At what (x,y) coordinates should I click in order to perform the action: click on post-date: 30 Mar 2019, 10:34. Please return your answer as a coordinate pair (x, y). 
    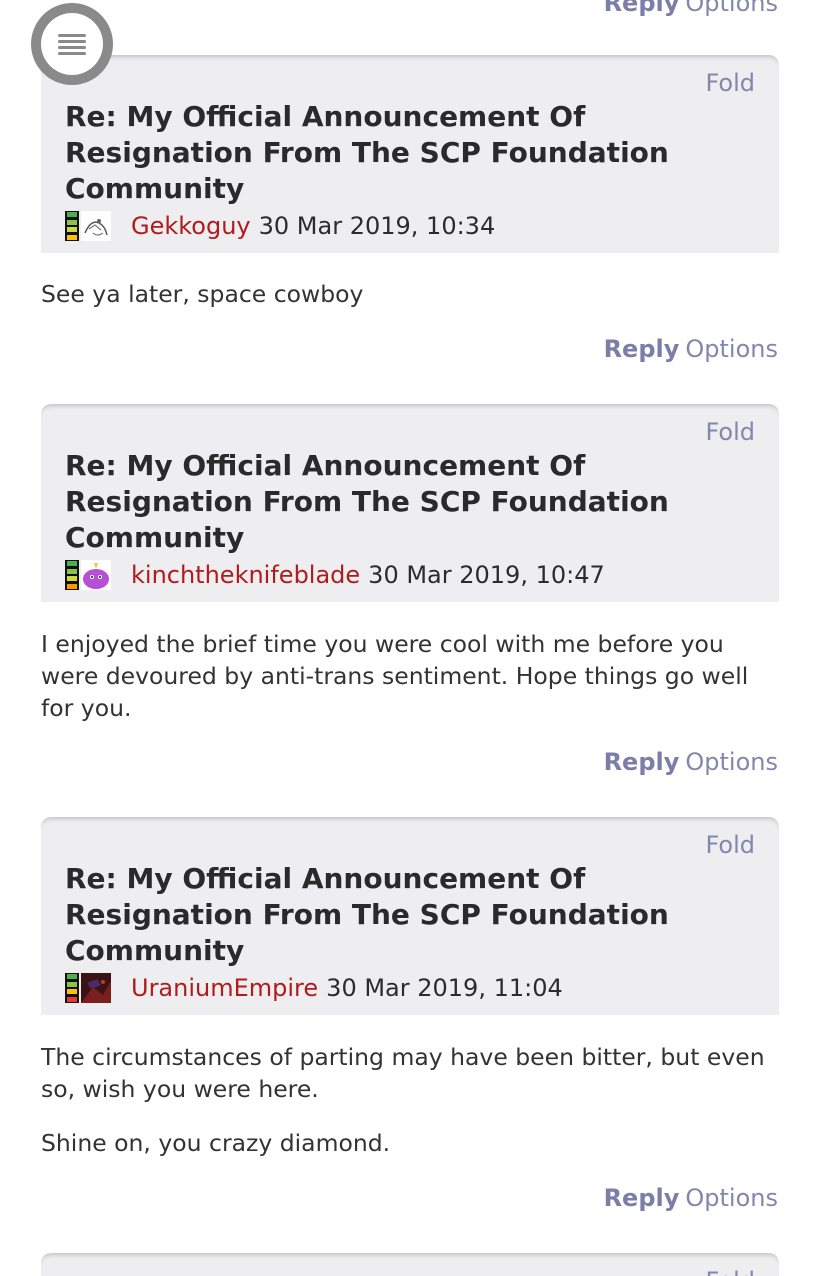
    Looking at the image, I should click on (377, 226).